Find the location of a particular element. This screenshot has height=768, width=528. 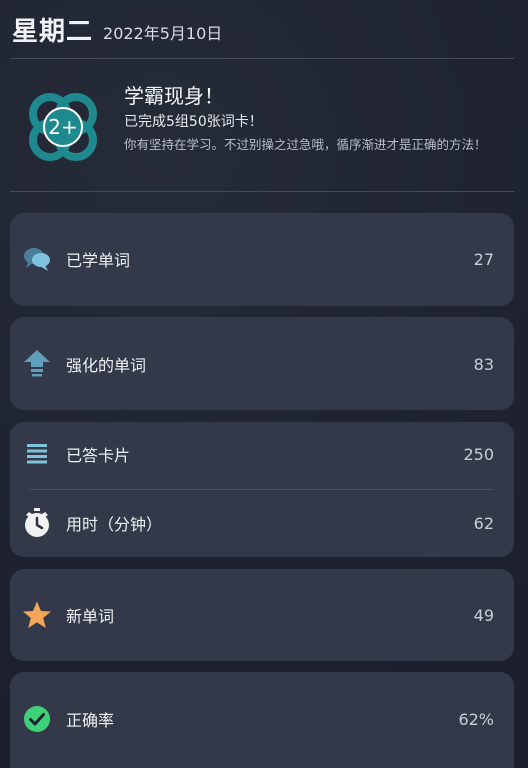

stat-label: 已答卡片 is located at coordinates (98, 455).